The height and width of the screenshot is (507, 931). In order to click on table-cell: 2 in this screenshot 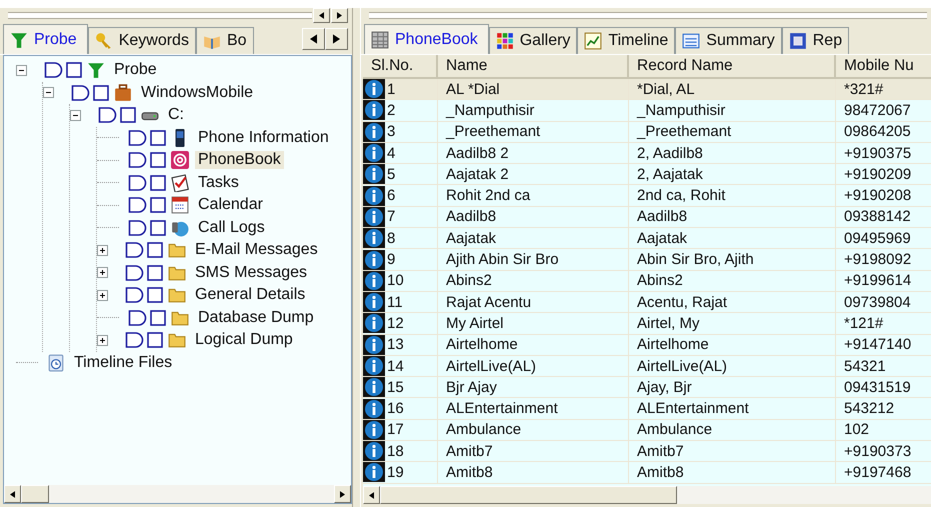, I will do `click(391, 110)`.